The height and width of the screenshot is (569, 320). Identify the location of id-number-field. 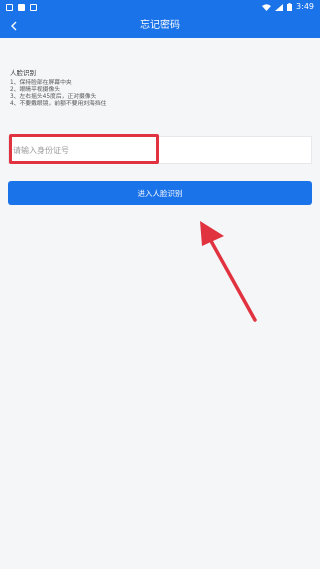
(160, 150).